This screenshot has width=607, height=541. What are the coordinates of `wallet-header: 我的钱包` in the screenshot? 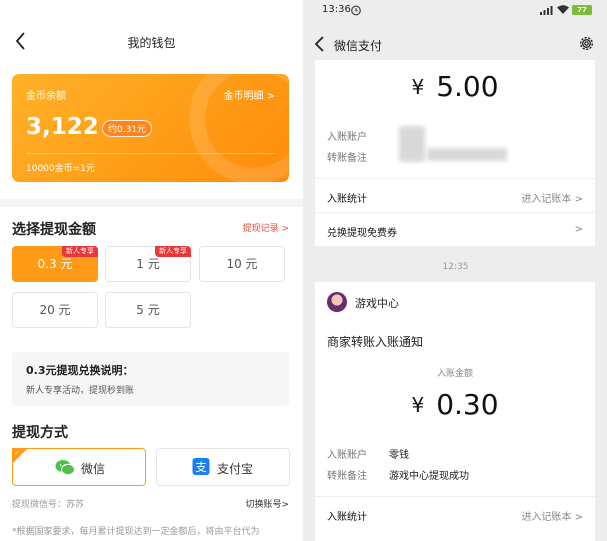 It's located at (151, 42).